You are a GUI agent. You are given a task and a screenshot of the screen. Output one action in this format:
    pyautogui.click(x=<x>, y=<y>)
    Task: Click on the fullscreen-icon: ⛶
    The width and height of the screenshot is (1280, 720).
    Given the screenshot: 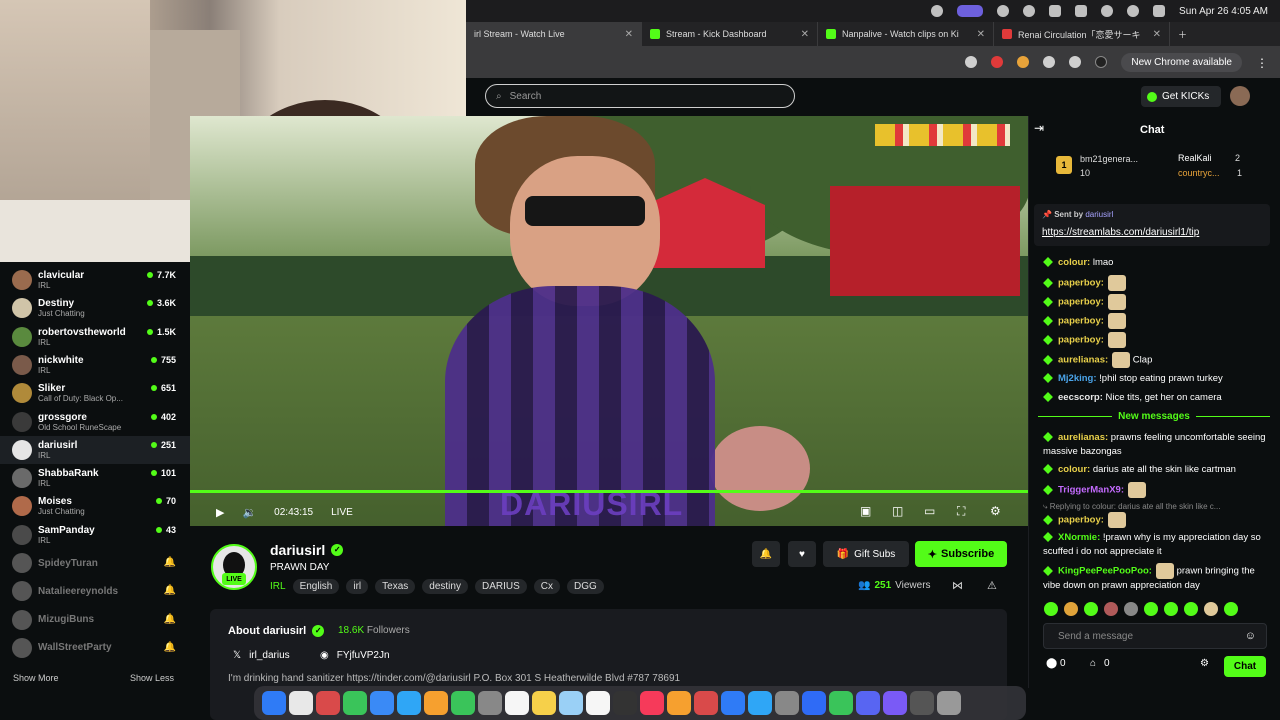 What is the action you would take?
    pyautogui.click(x=961, y=511)
    